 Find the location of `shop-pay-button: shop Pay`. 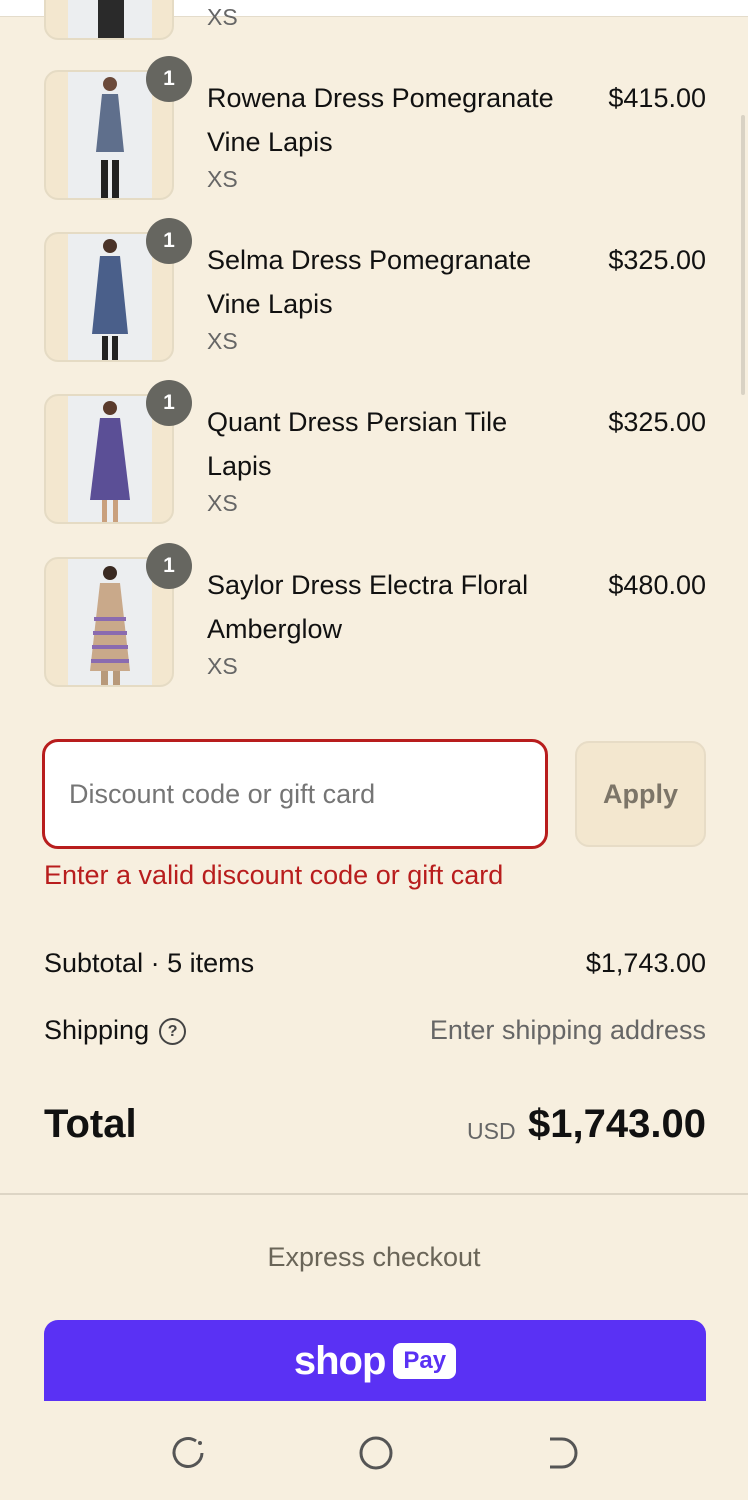

shop-pay-button: shop Pay is located at coordinates (375, 1361).